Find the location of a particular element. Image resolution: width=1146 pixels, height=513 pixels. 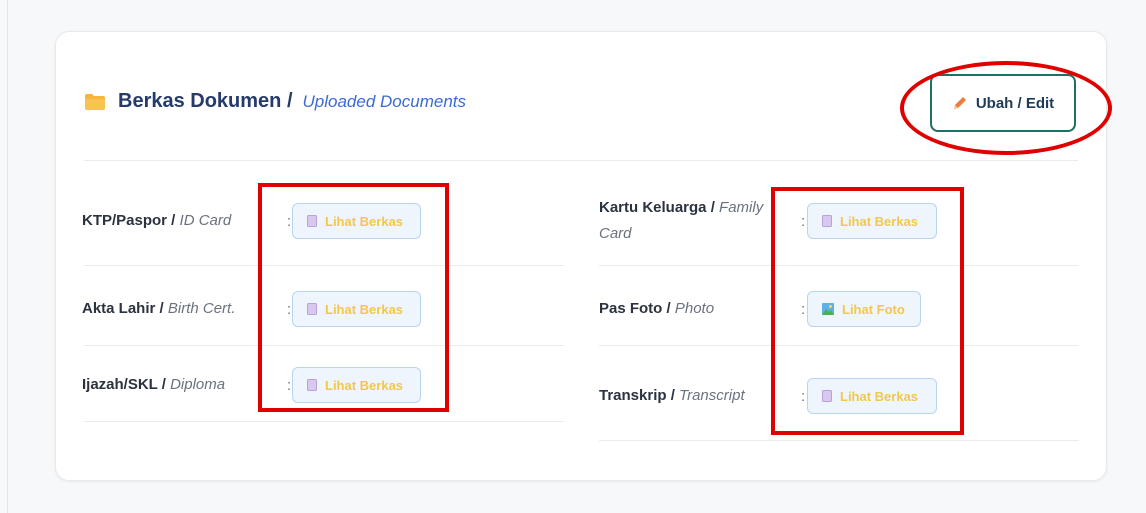

folder-icon is located at coordinates (95, 101).